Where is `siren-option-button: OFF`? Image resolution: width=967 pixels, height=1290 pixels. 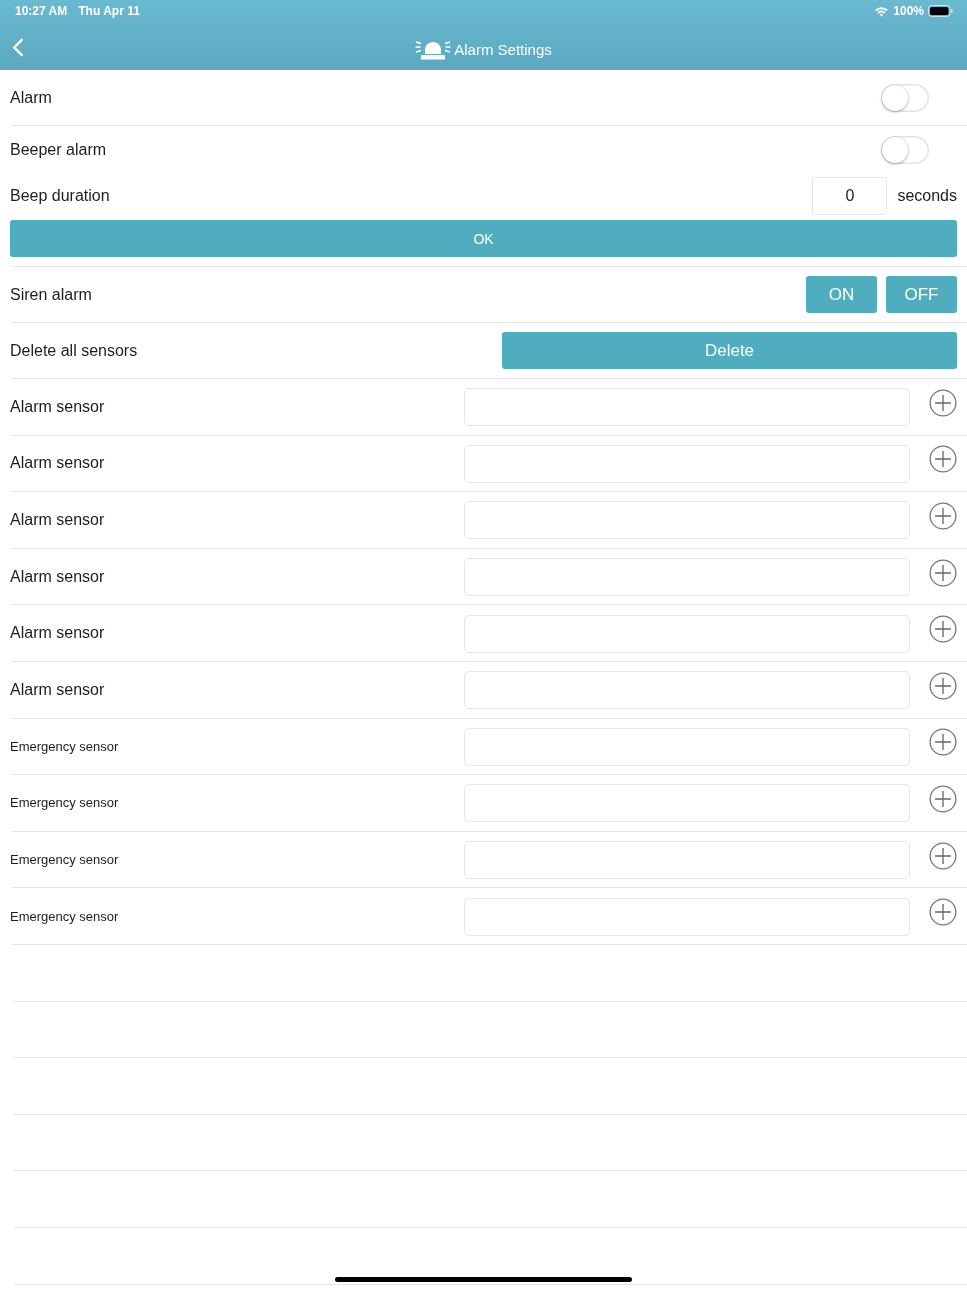 siren-option-button: OFF is located at coordinates (921, 294).